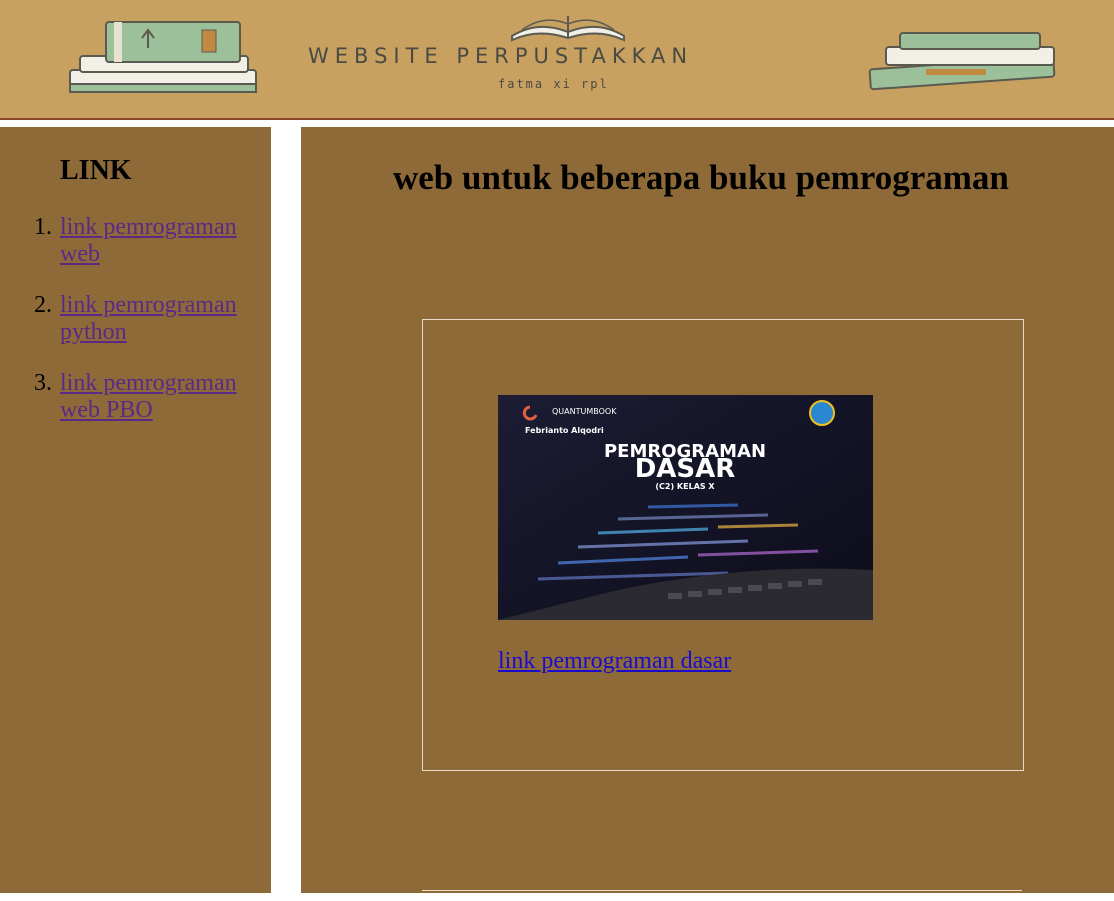  Describe the element at coordinates (685, 486) in the screenshot. I see `cover-subtitle: (C2) KELAS X` at that location.